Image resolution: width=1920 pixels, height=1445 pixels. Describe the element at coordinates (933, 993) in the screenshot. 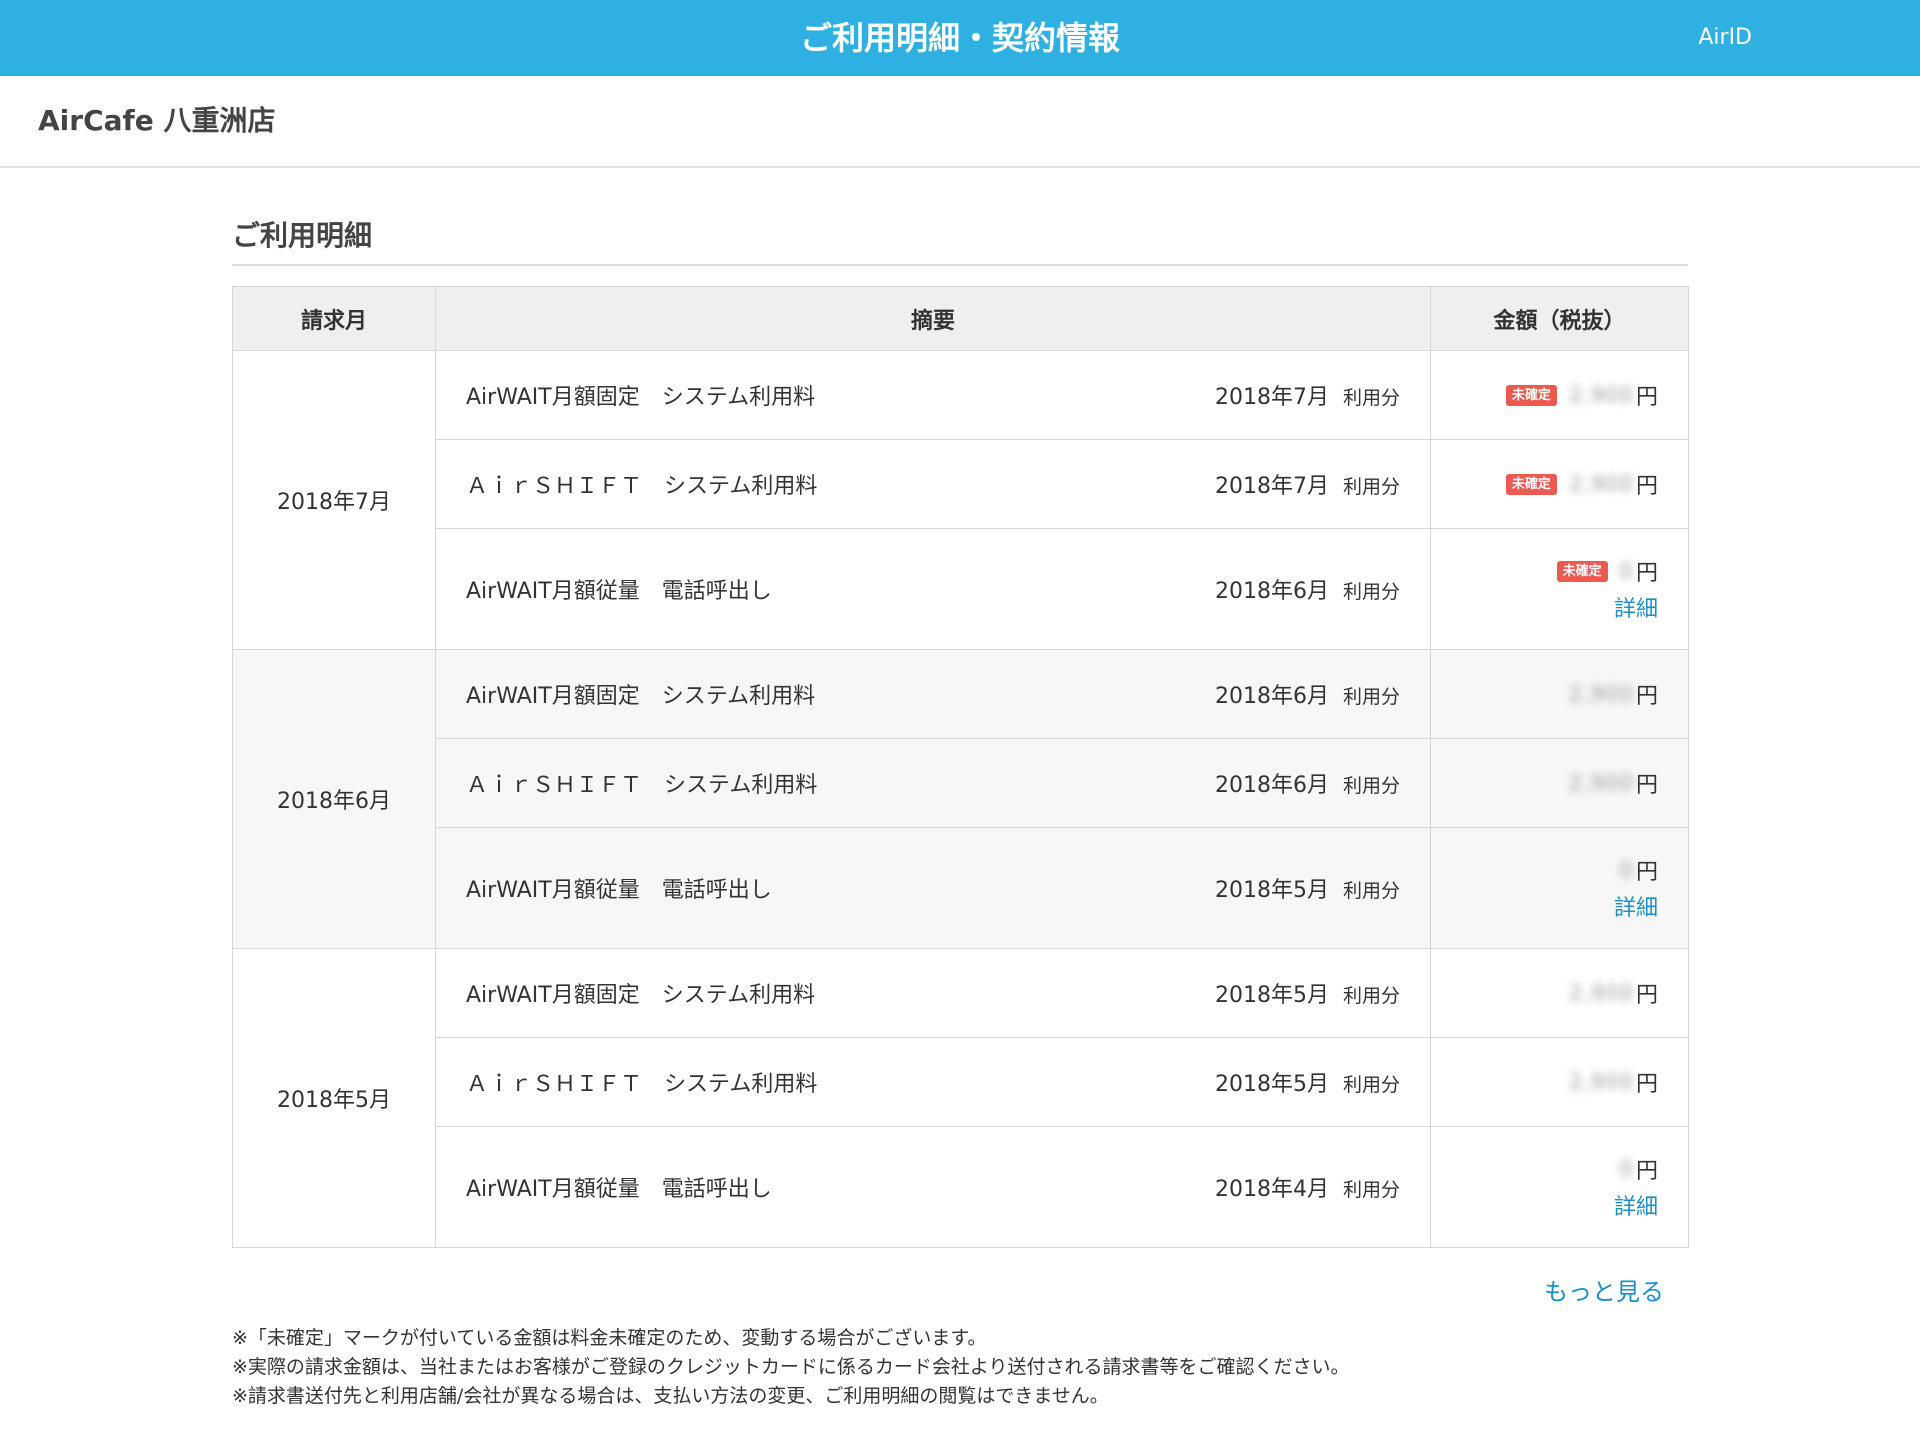

I see `description-cell: AirWAIT月額固定 システム利用料 2018年5月 利用分` at that location.